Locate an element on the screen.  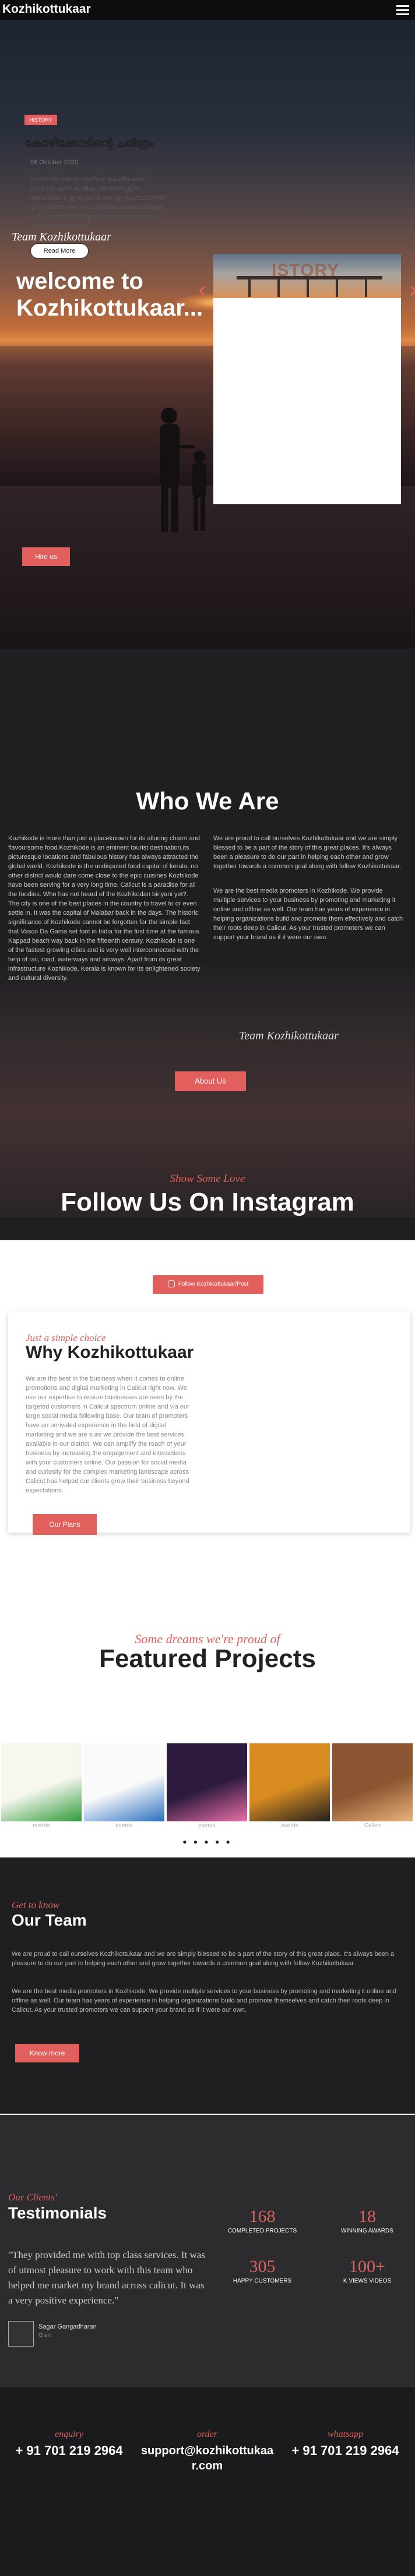
carousel-dots: ● ● ● ● ● is located at coordinates (207, 1842).